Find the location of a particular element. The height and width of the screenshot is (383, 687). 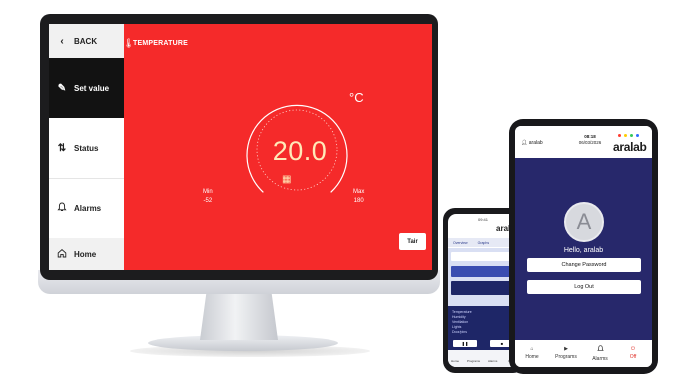

status-dot-red is located at coordinates (619, 135).